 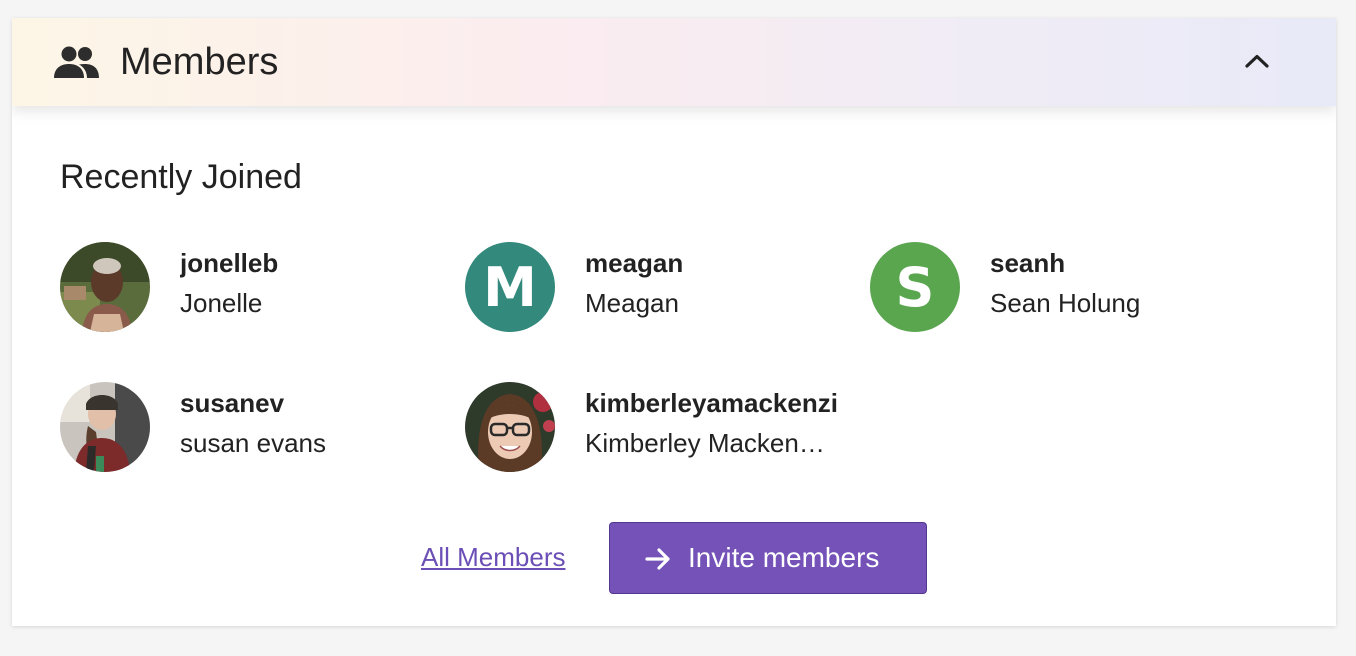 What do you see at coordinates (221, 303) in the screenshot?
I see `member-fullname: Jonelle` at bounding box center [221, 303].